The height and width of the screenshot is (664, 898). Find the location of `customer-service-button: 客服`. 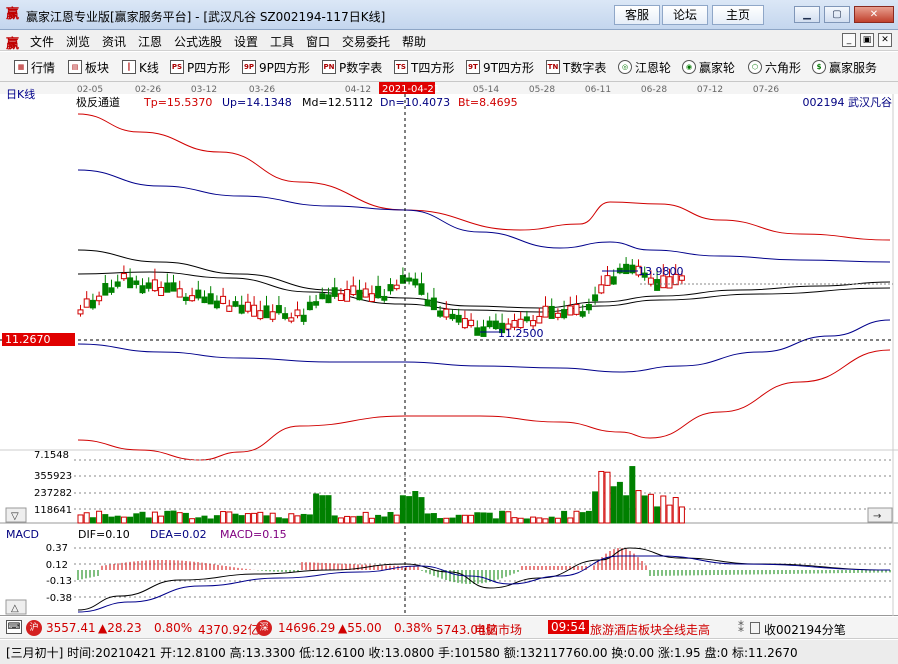

customer-service-button: 客服 is located at coordinates (637, 15).